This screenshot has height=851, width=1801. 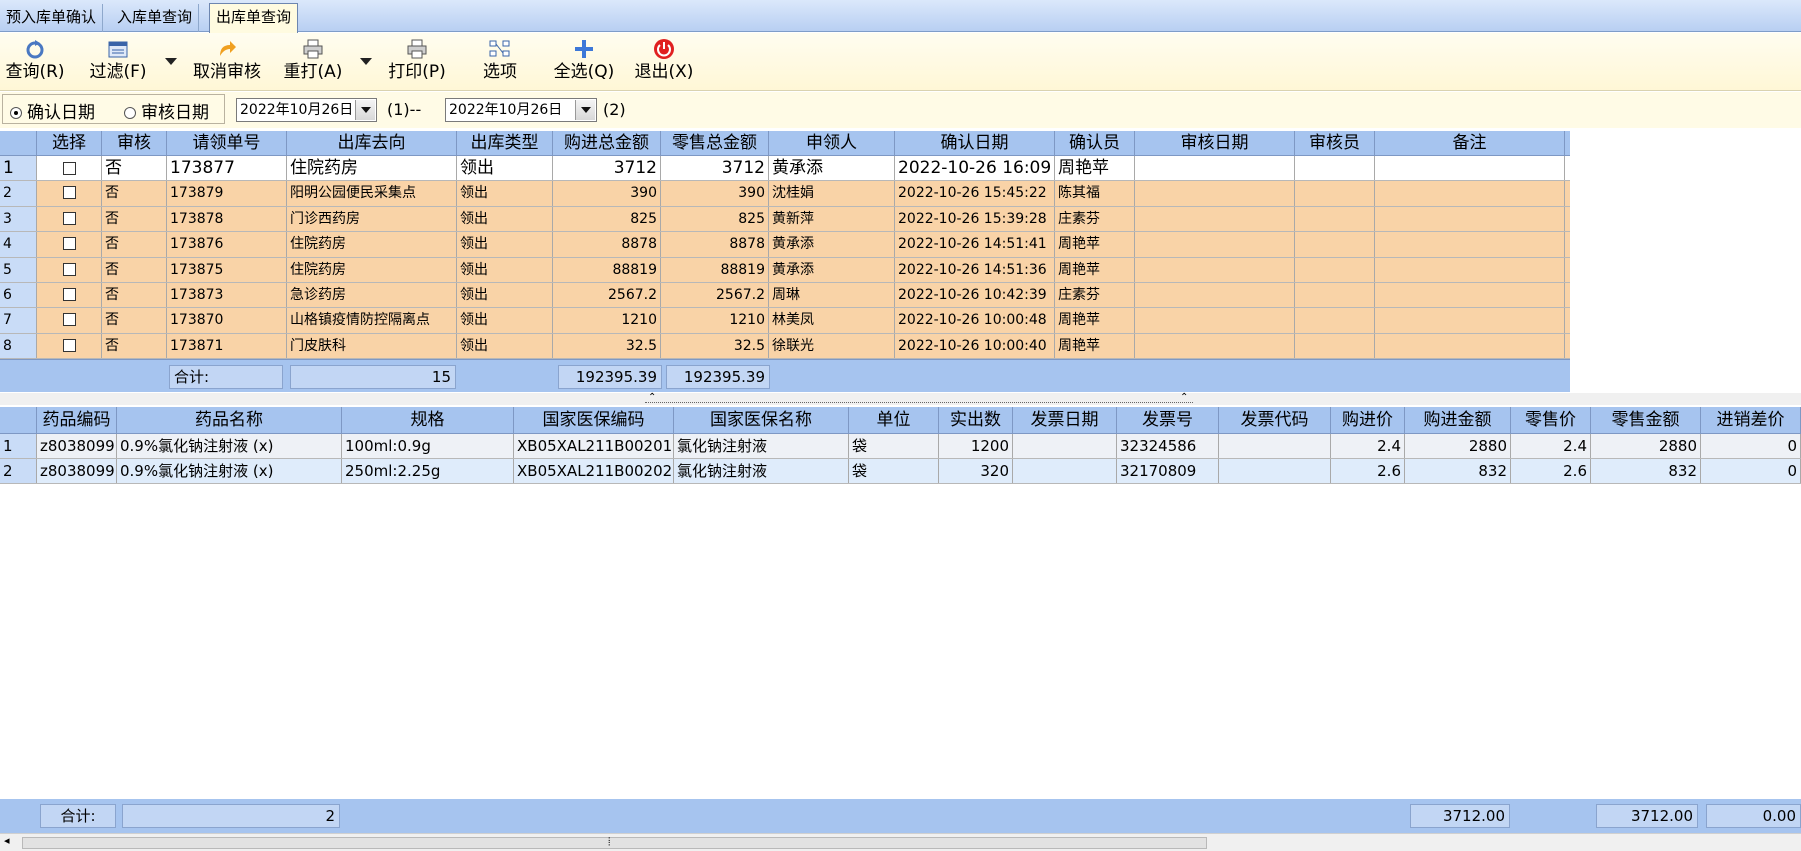 What do you see at coordinates (155, 18) in the screenshot?
I see `tab-inbound-query: 入库单查询` at bounding box center [155, 18].